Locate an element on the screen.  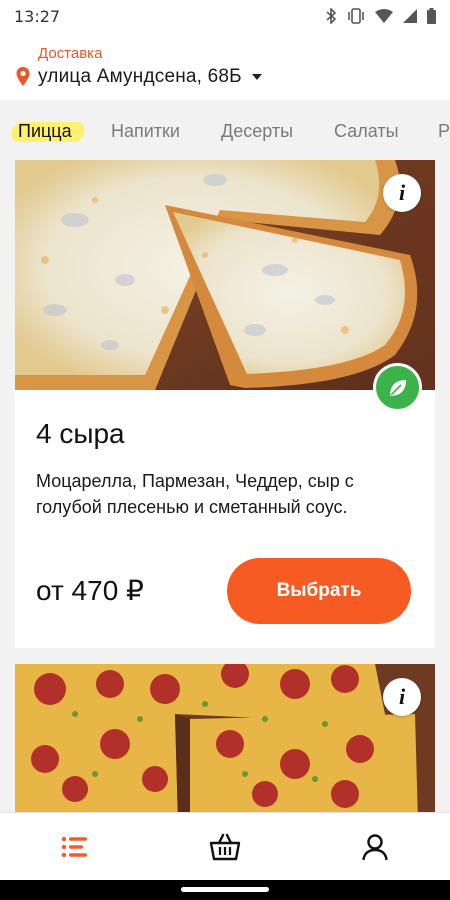
nav-basket is located at coordinates (225, 847).